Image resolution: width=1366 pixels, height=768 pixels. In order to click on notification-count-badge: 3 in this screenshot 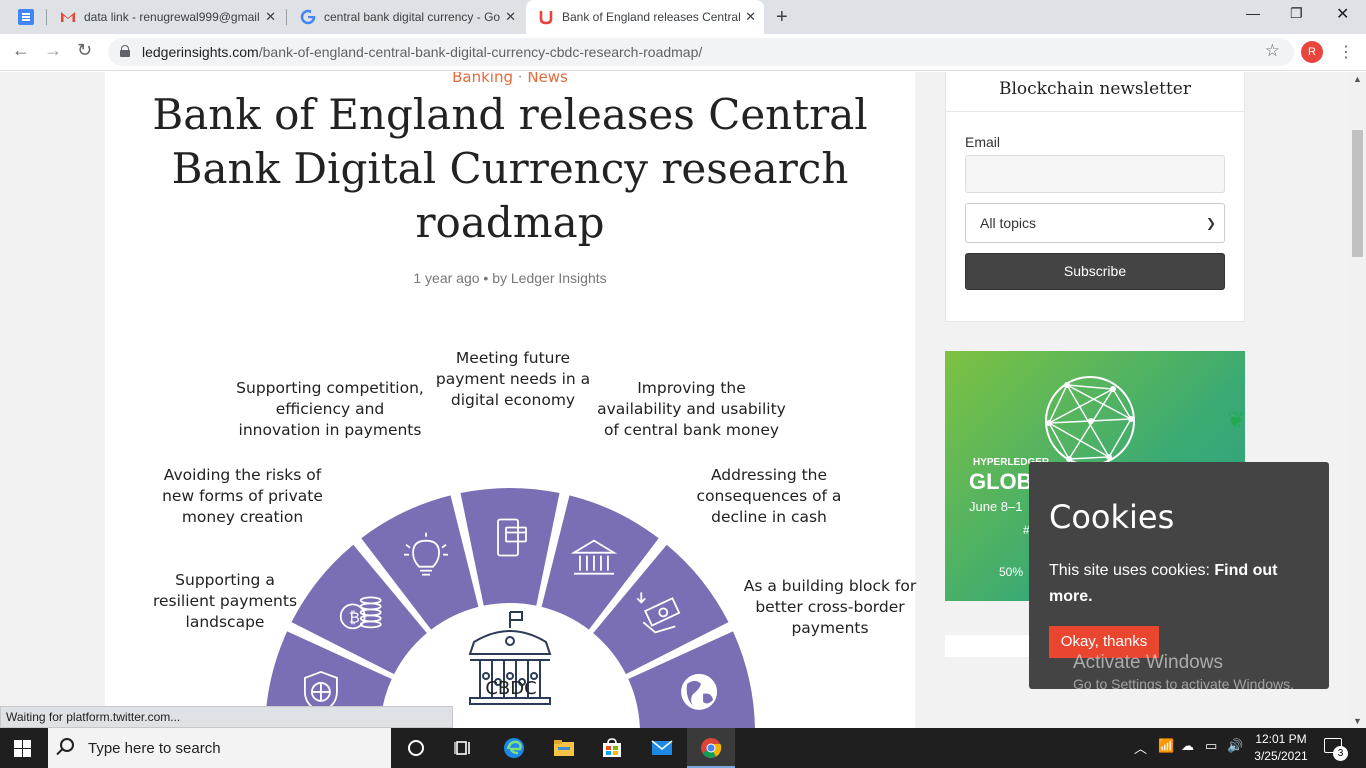, I will do `click(1340, 753)`.